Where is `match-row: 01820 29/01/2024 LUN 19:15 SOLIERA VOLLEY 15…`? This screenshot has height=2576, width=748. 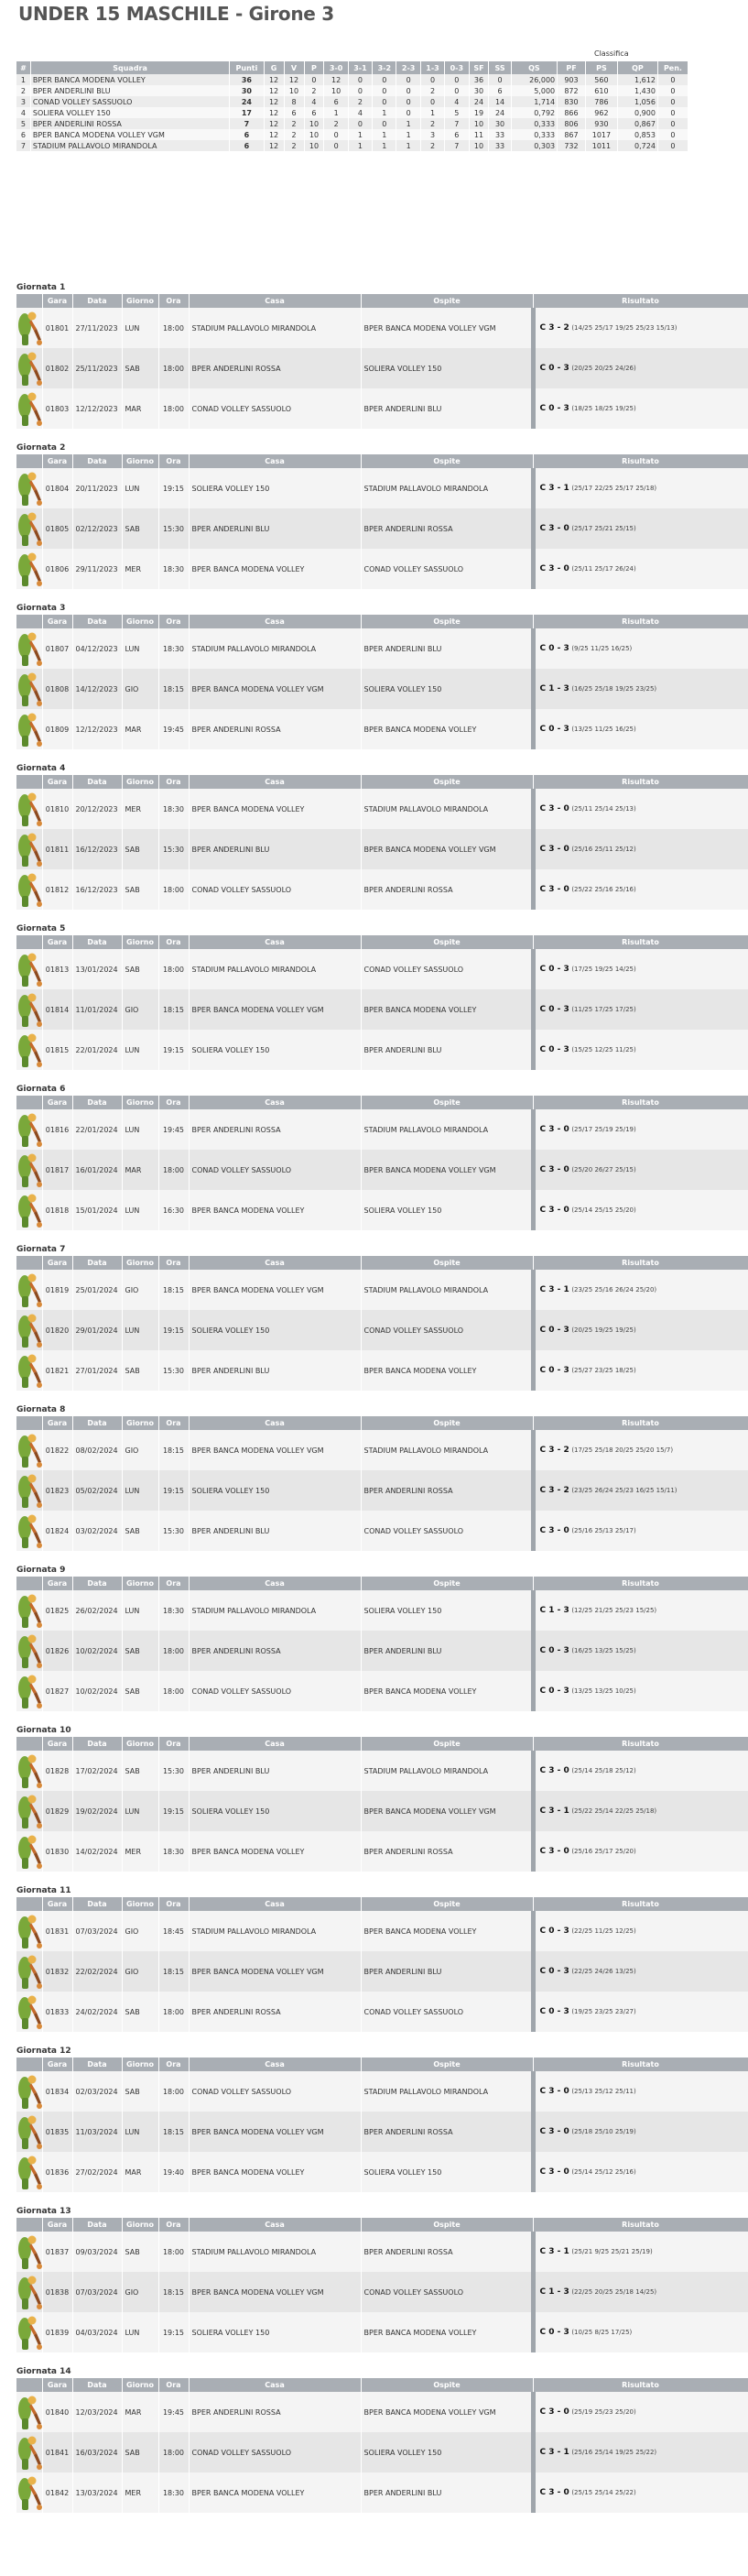 match-row: 01820 29/01/2024 LUN 19:15 SOLIERA VOLLEY 15… is located at coordinates (382, 1330).